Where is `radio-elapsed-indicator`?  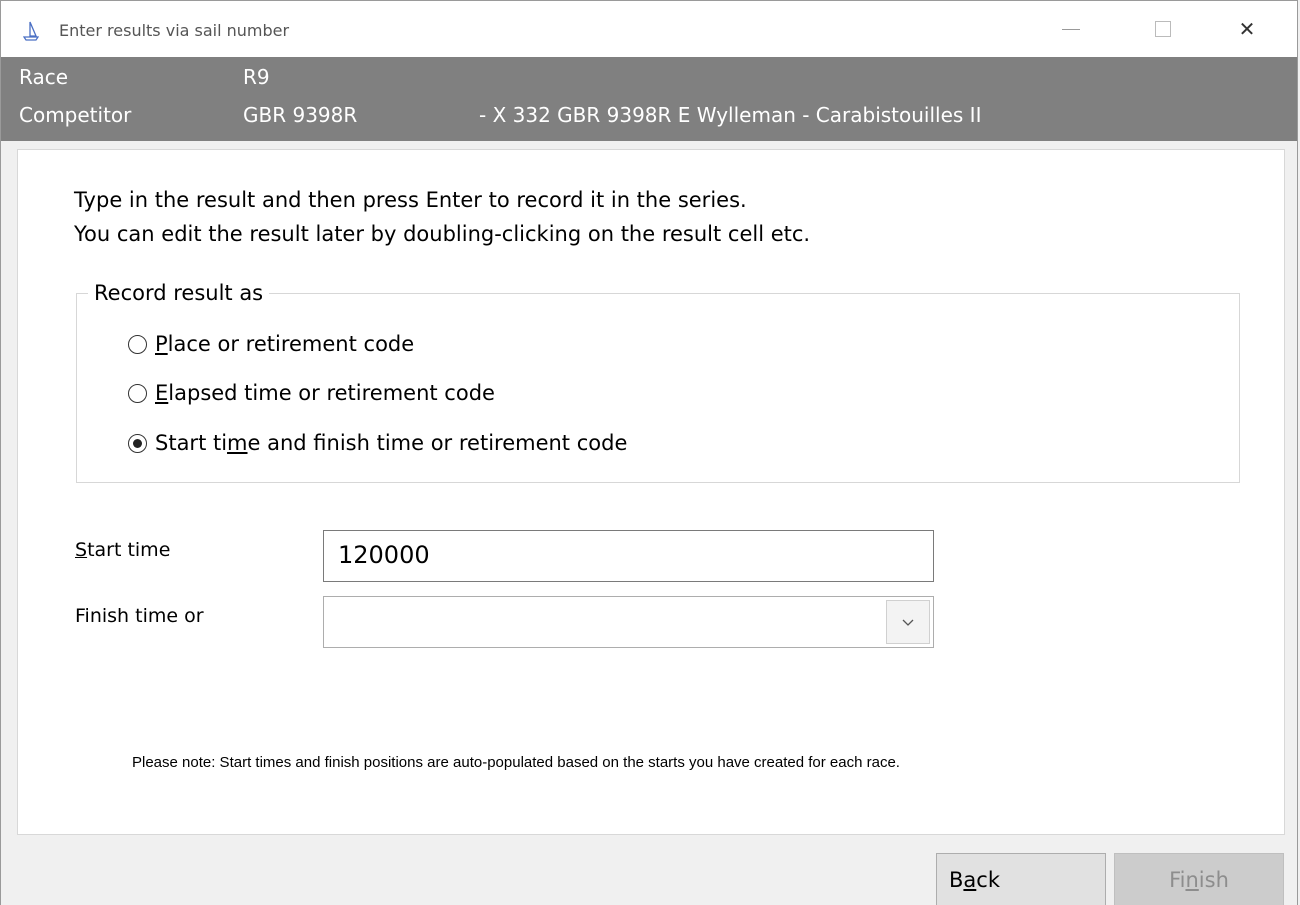
radio-elapsed-indicator is located at coordinates (137, 393).